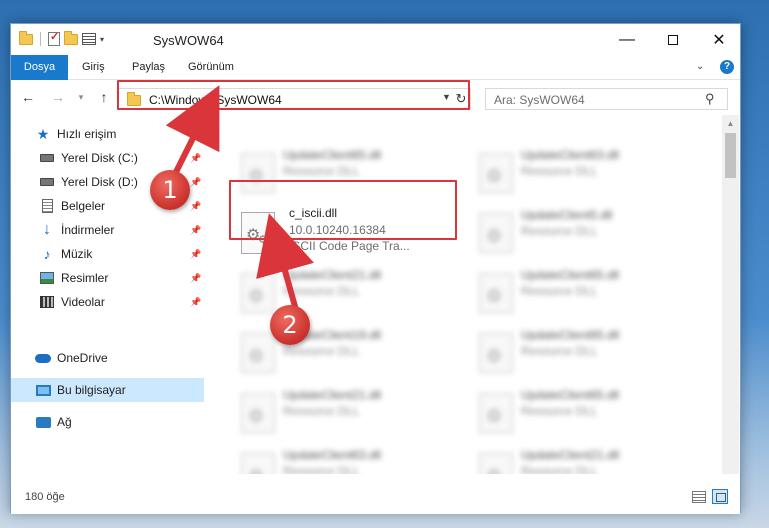 The width and height of the screenshot is (769, 528). What do you see at coordinates (239, 198) in the screenshot?
I see `annotation-arrows` at bounding box center [239, 198].